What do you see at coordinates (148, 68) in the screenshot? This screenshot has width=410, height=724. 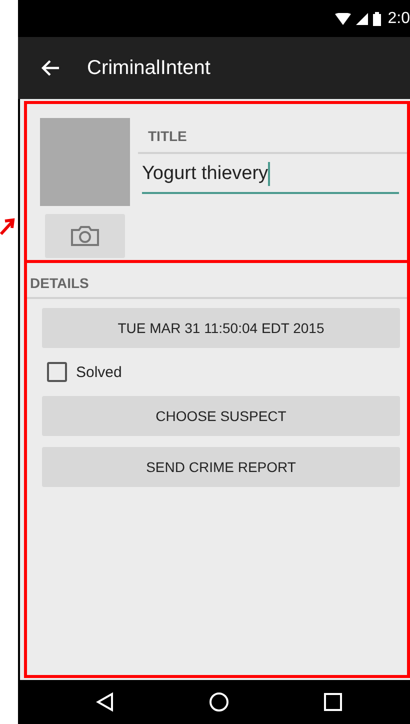 I see `app-title: CriminalIntent` at bounding box center [148, 68].